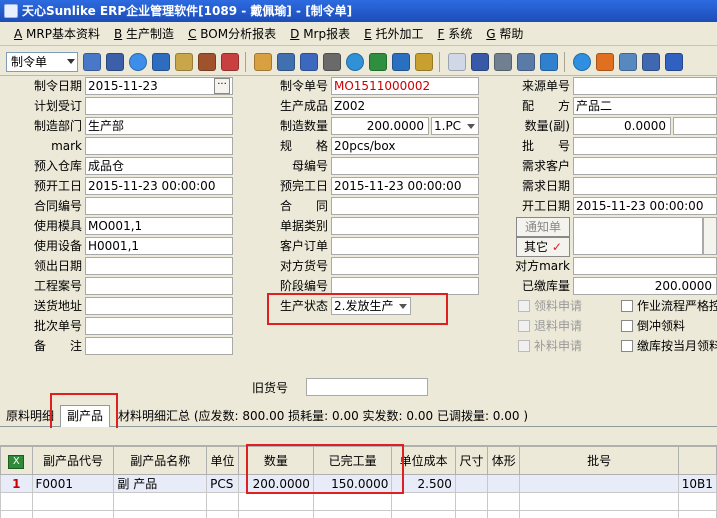  I want to click on doc-type-select: 制令单, so click(42, 61).